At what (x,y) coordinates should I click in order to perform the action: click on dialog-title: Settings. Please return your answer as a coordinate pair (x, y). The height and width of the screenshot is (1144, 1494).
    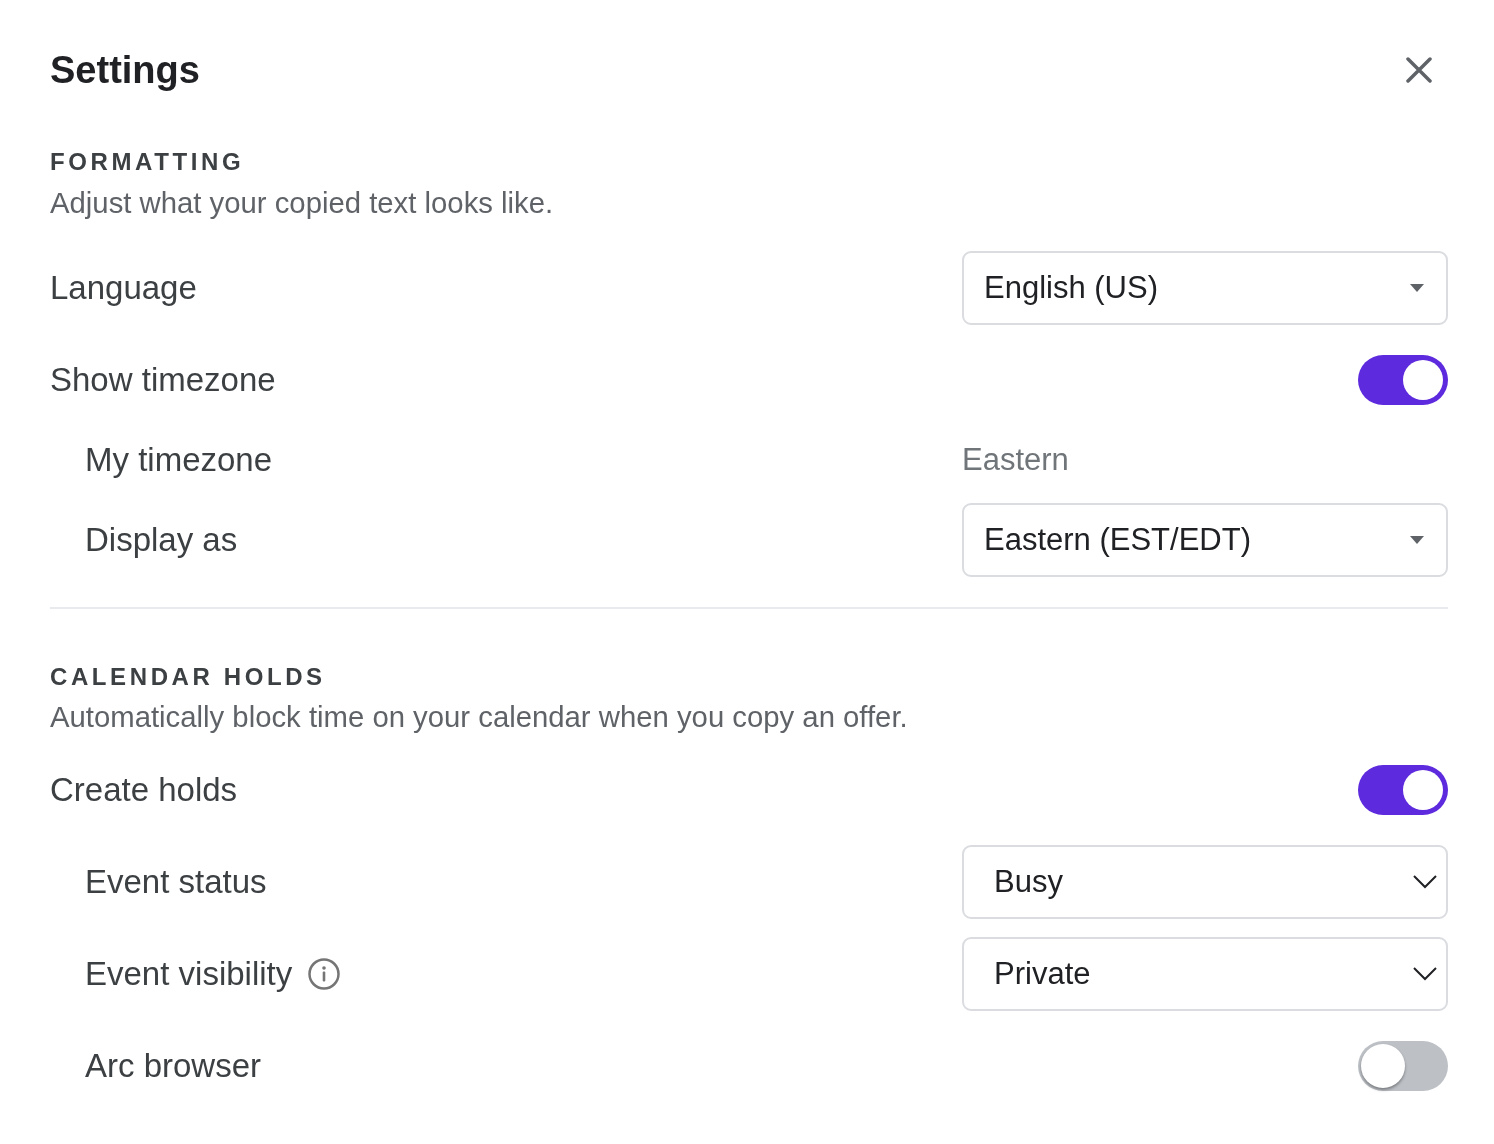
    Looking at the image, I should click on (125, 70).